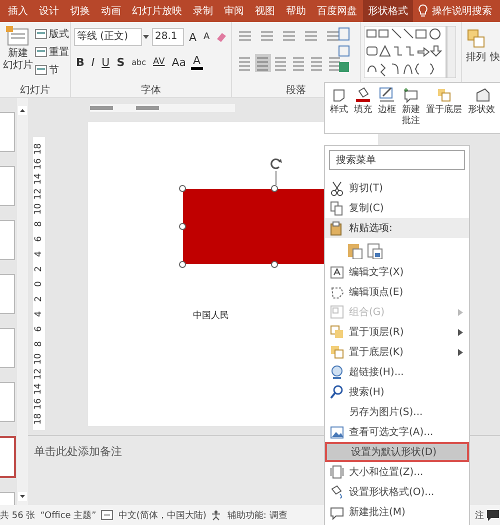  Describe the element at coordinates (355, 250) in the screenshot. I see `paste-keep-formatting-icon` at that location.